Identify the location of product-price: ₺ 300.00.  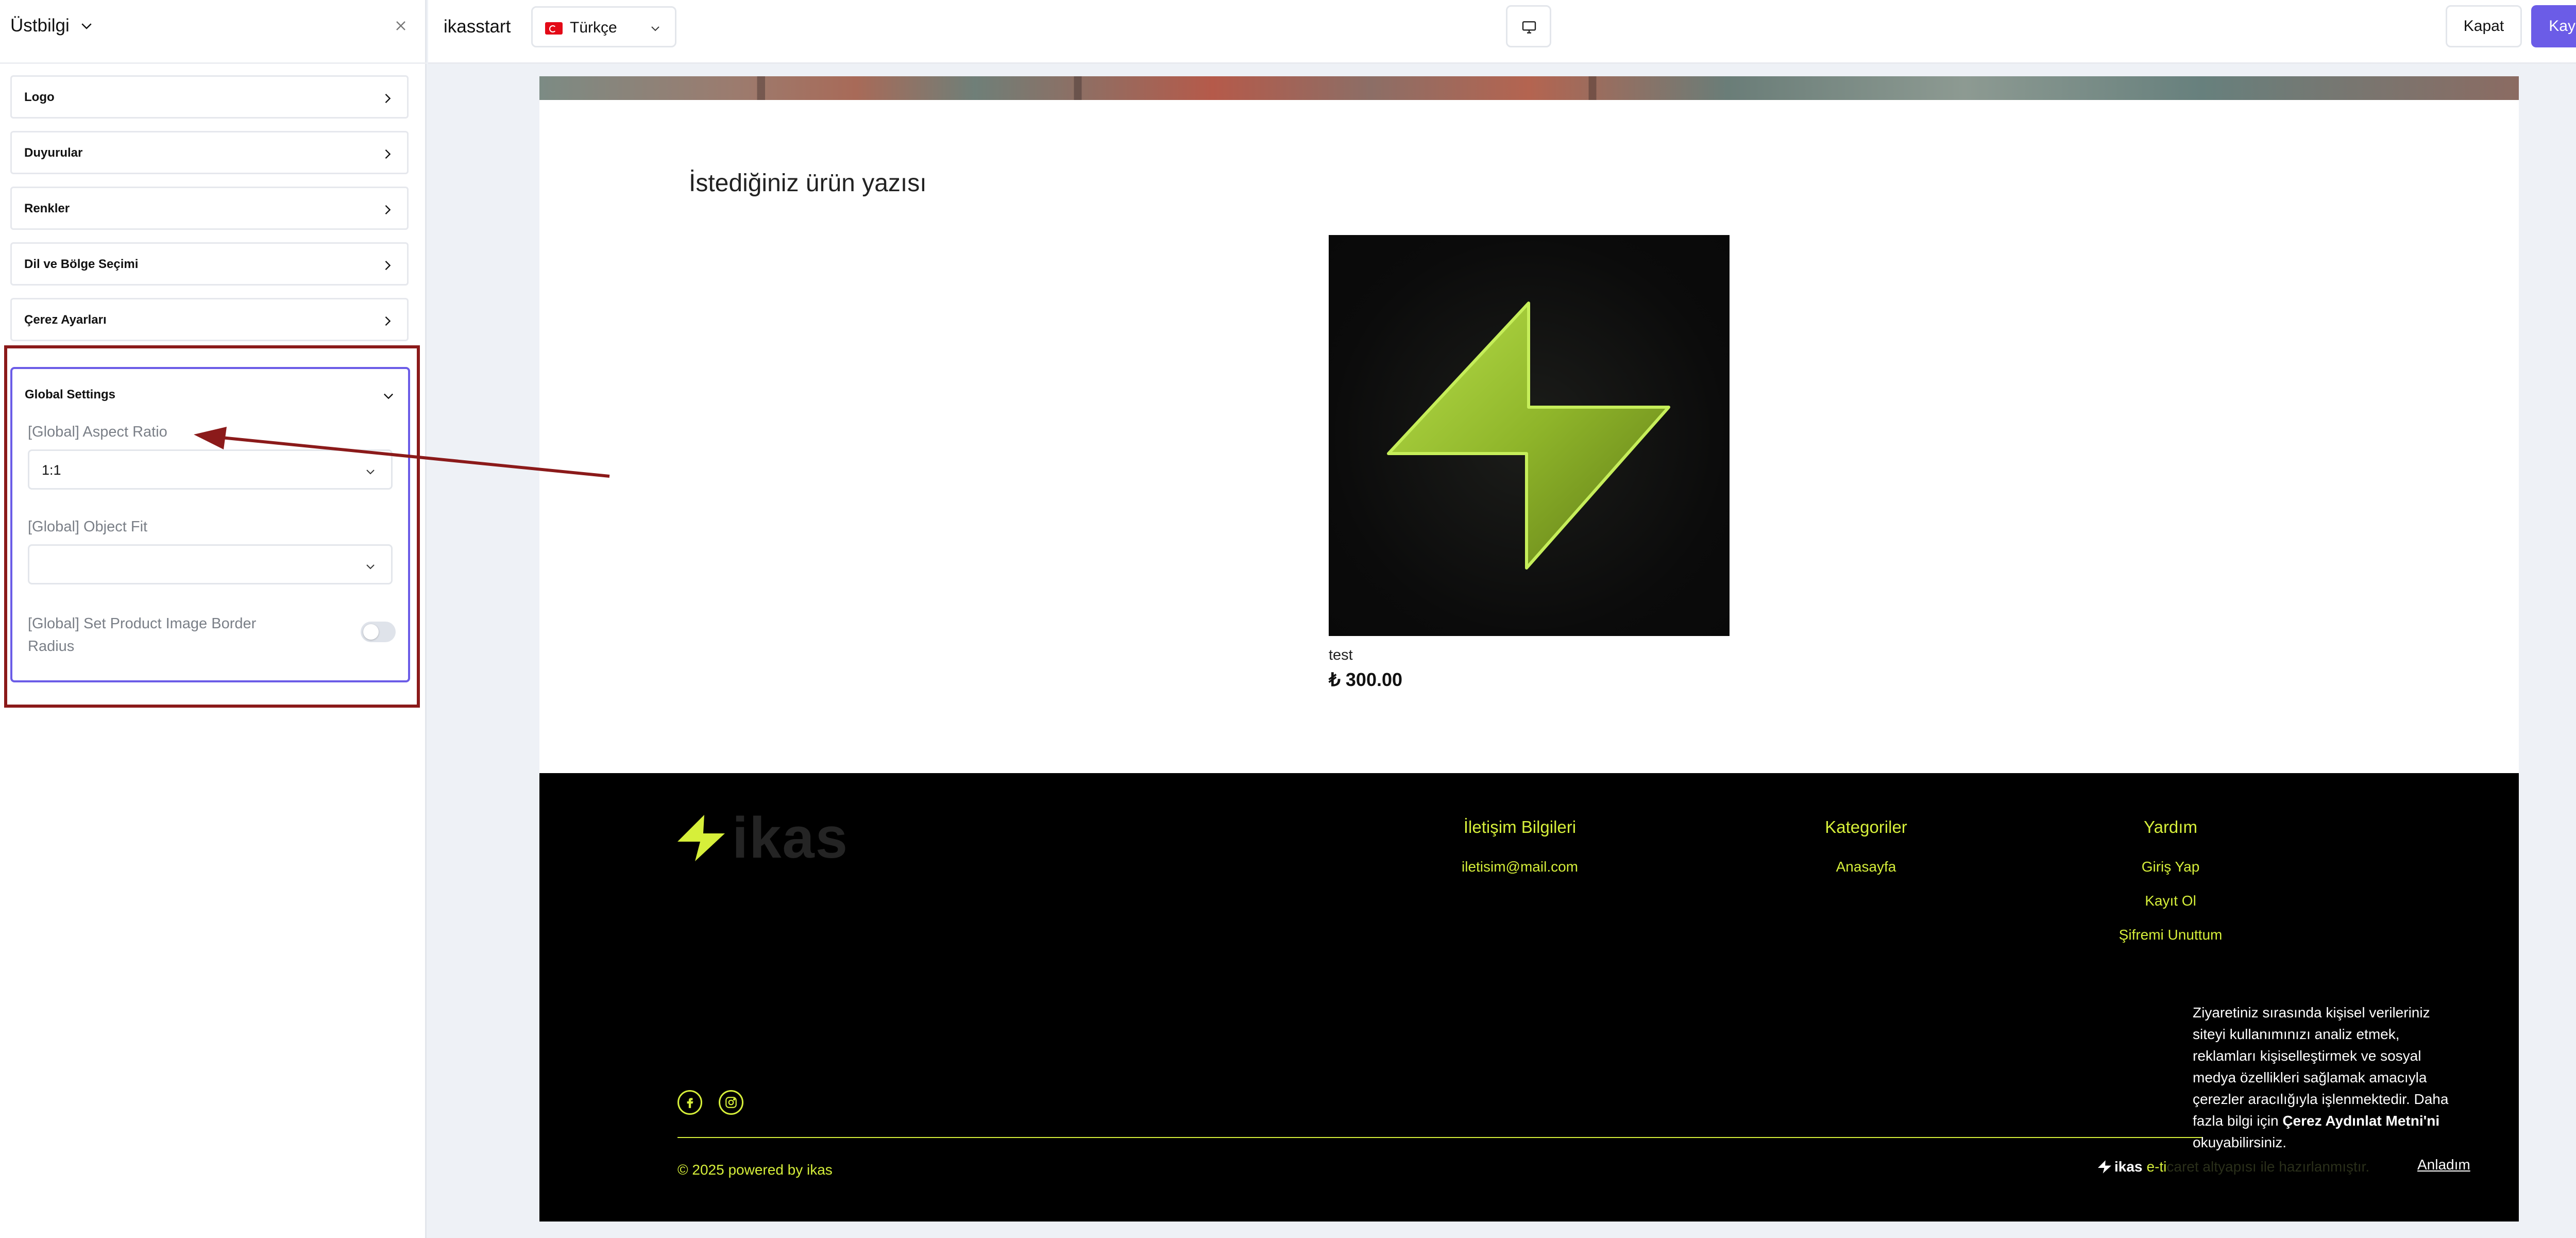
(1366, 679).